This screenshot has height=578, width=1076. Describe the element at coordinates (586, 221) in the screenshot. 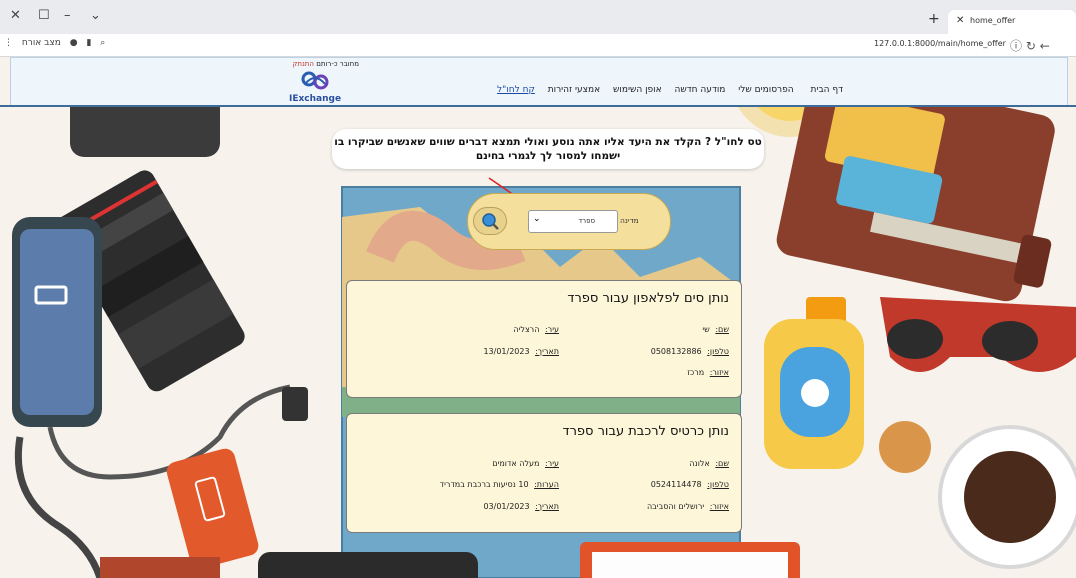

I see `country-selected-value: ספרד` at that location.